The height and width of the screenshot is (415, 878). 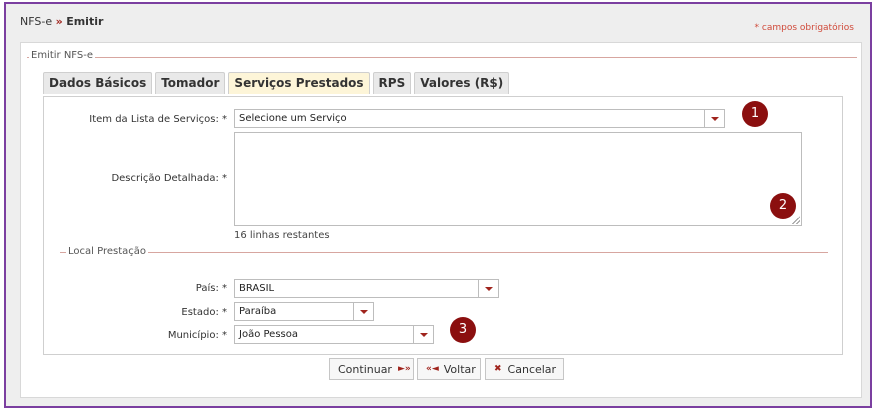 What do you see at coordinates (268, 334) in the screenshot?
I see `municipio-value: João Pessoa` at bounding box center [268, 334].